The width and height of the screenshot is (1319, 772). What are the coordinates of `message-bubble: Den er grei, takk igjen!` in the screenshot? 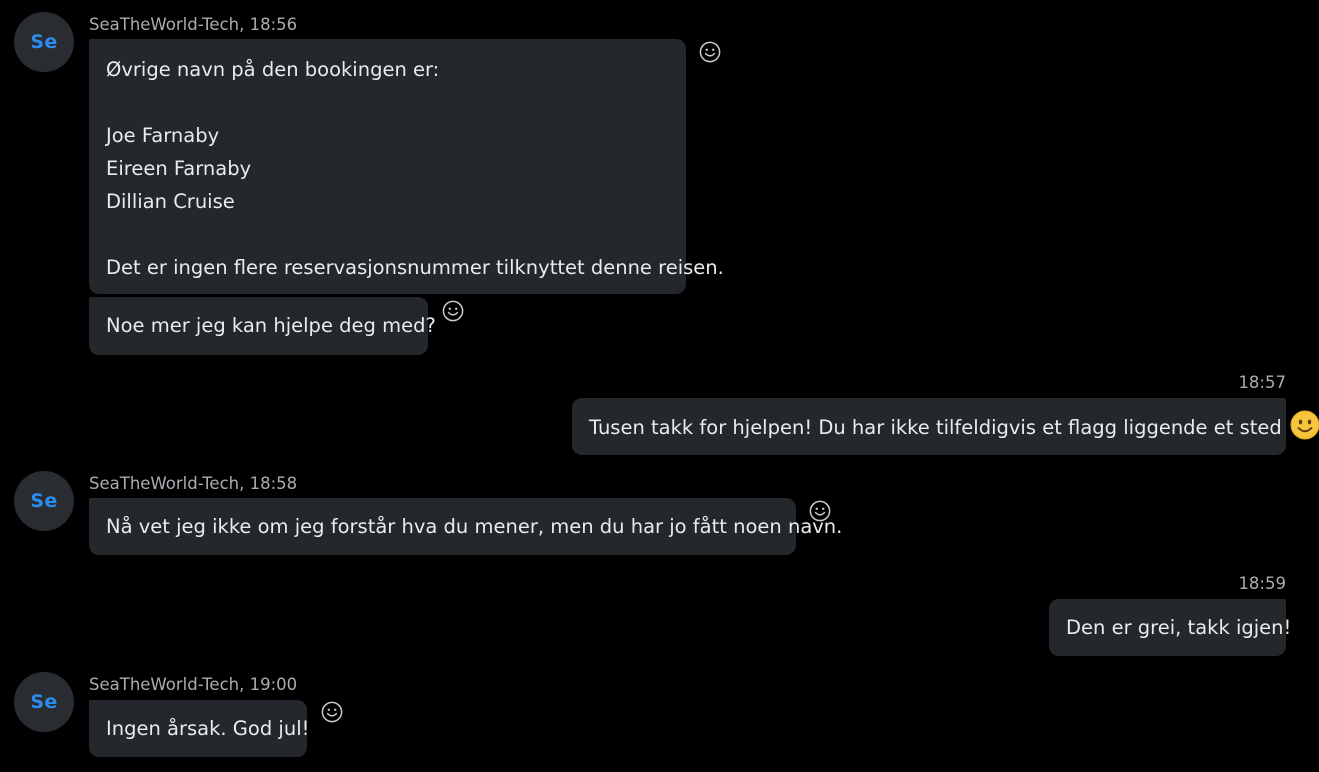 It's located at (1170, 627).